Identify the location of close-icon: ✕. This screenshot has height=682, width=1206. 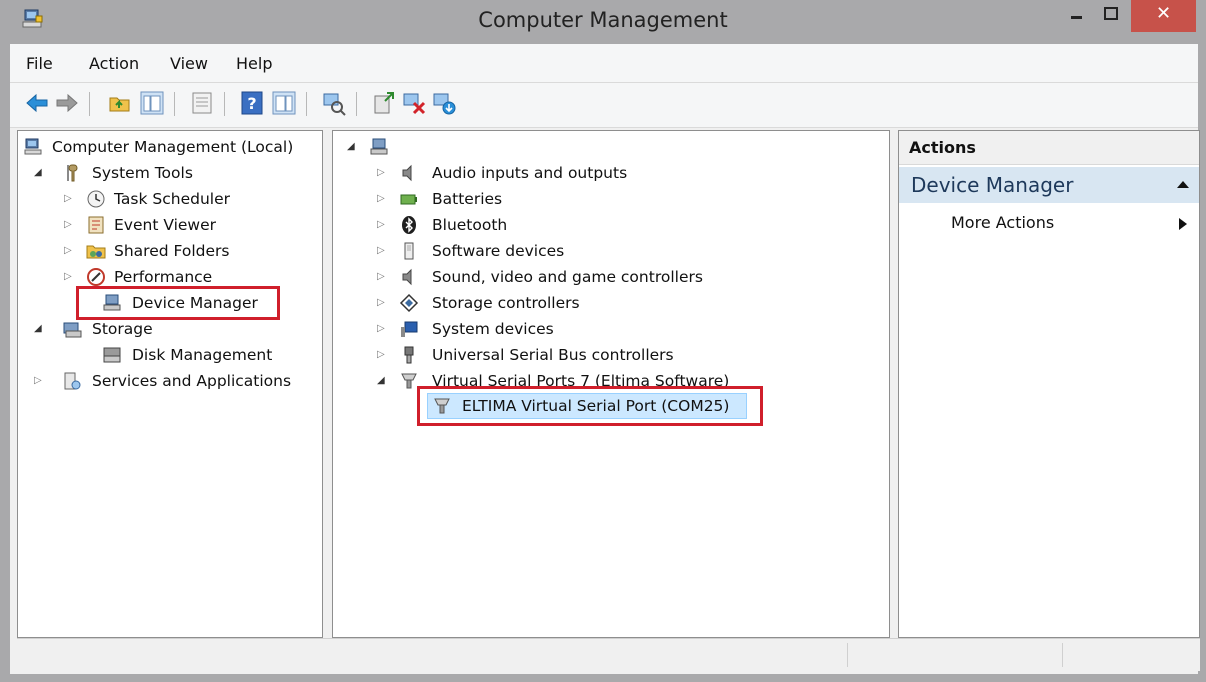
(1163, 13).